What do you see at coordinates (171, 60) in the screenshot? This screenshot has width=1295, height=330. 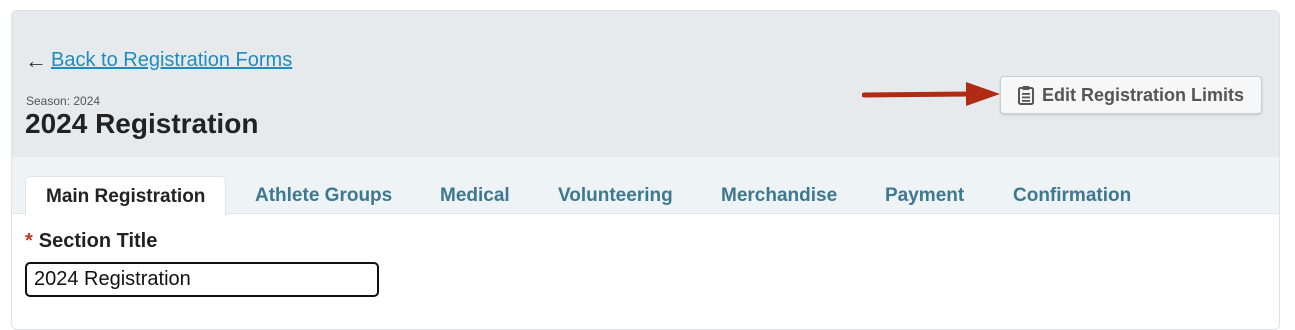 I see `back-to-forms-link: Back to Registration Forms` at bounding box center [171, 60].